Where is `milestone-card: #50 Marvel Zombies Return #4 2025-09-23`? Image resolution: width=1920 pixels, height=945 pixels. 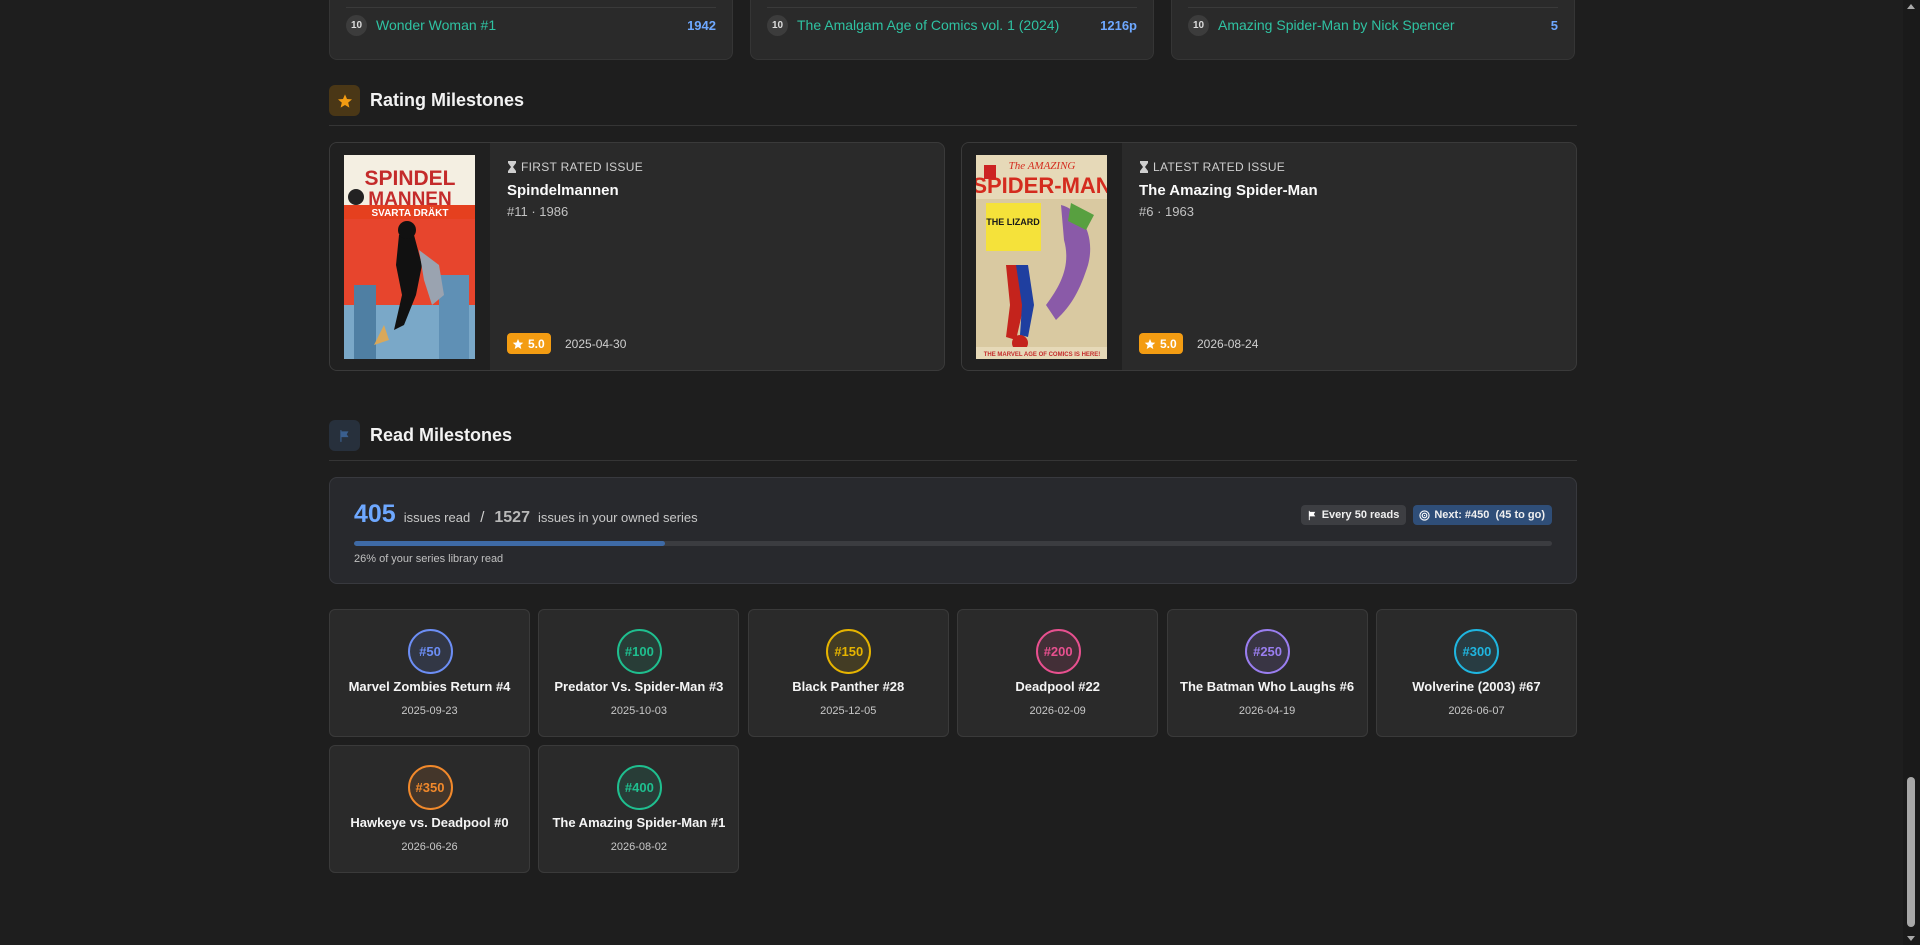 milestone-card: #50 Marvel Zombies Return #4 2025-09-23 is located at coordinates (429, 673).